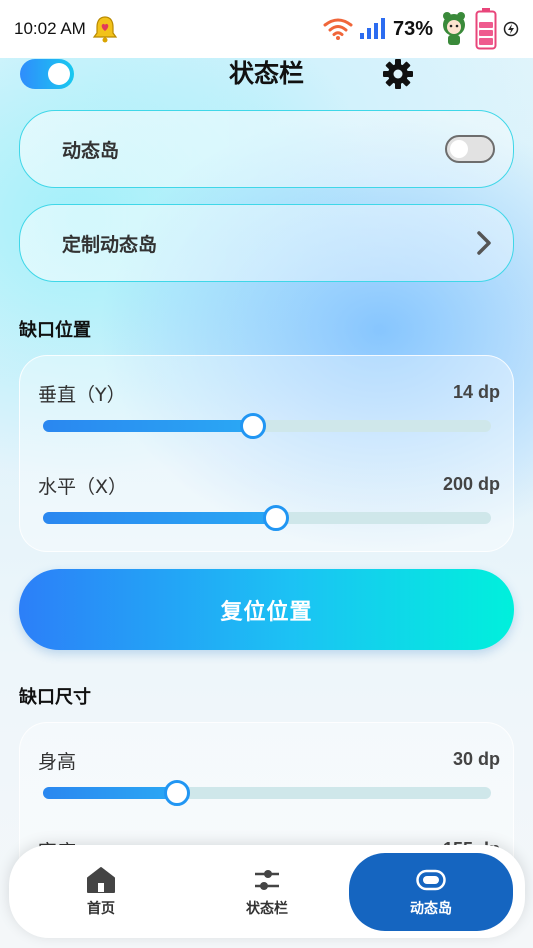 The image size is (533, 948). What do you see at coordinates (110, 244) in the screenshot?
I see `custom-island-label: 定制动态岛` at bounding box center [110, 244].